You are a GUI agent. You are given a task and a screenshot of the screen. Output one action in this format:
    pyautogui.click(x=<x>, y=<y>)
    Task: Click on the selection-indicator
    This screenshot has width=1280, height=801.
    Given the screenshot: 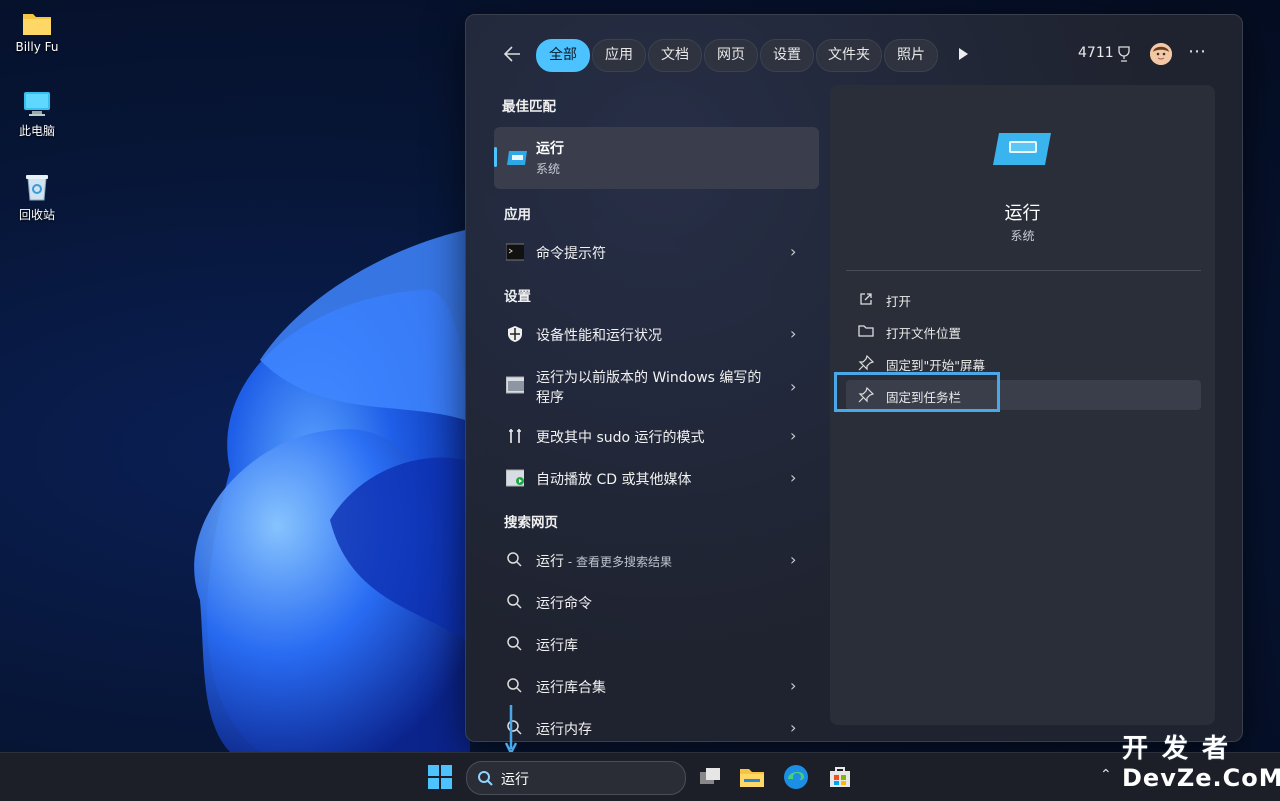 What is the action you would take?
    pyautogui.click(x=495, y=157)
    